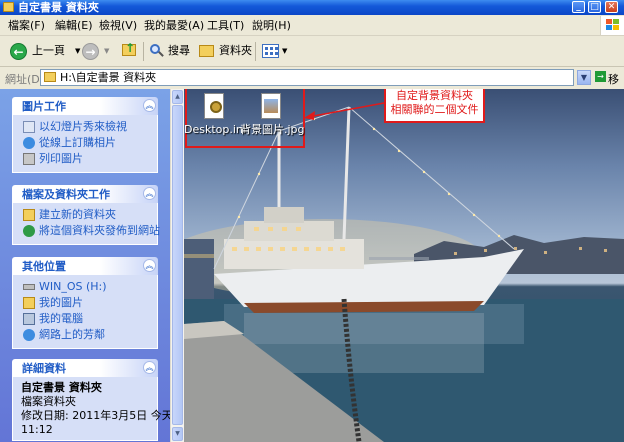 The width and height of the screenshot is (624, 442). Describe the element at coordinates (29, 303) in the screenshot. I see `pictures-folder-icon` at that location.